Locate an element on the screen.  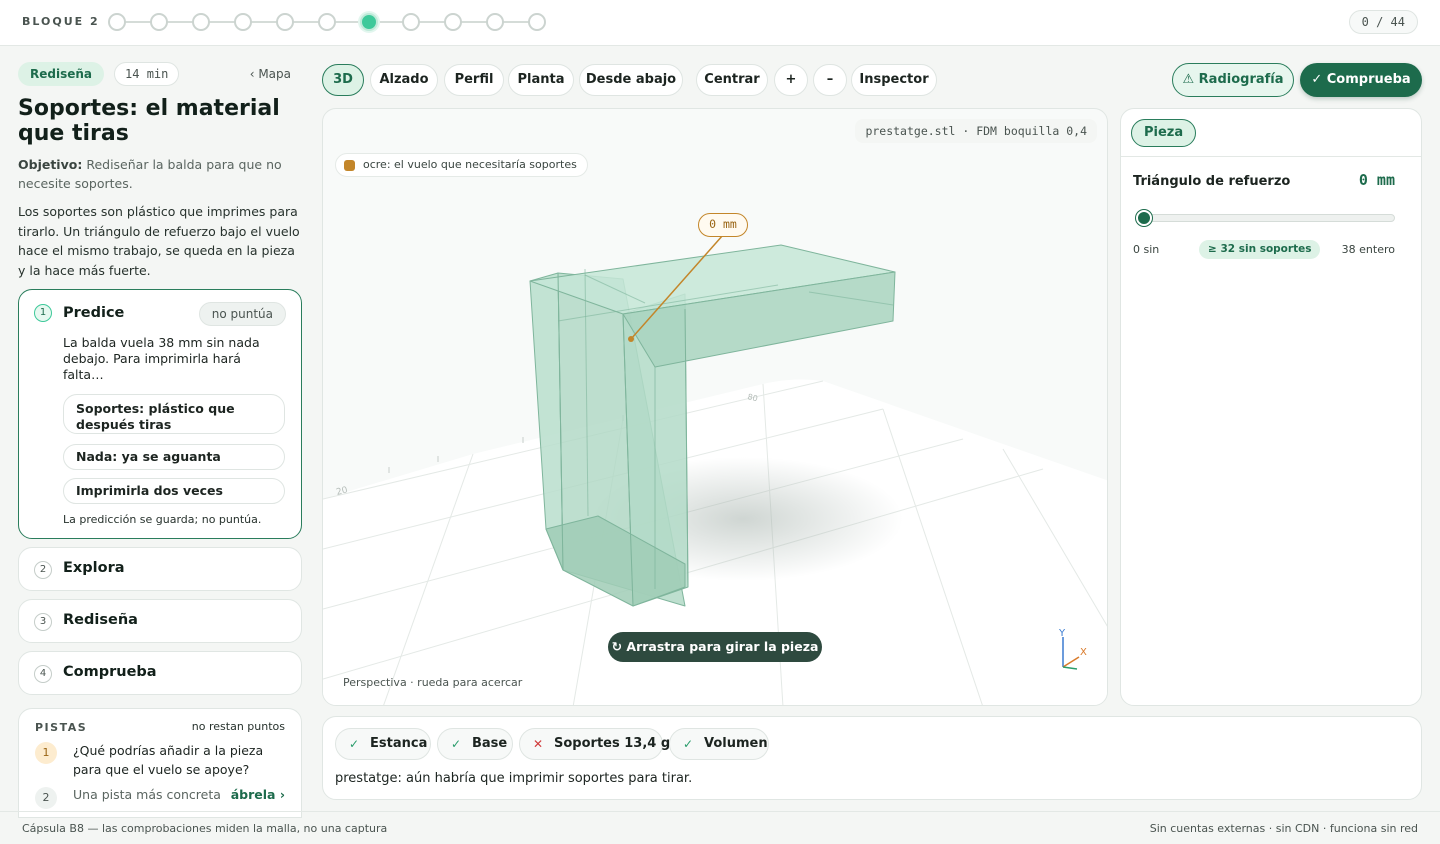
check-button: ✓ Comprueba is located at coordinates (1361, 80).